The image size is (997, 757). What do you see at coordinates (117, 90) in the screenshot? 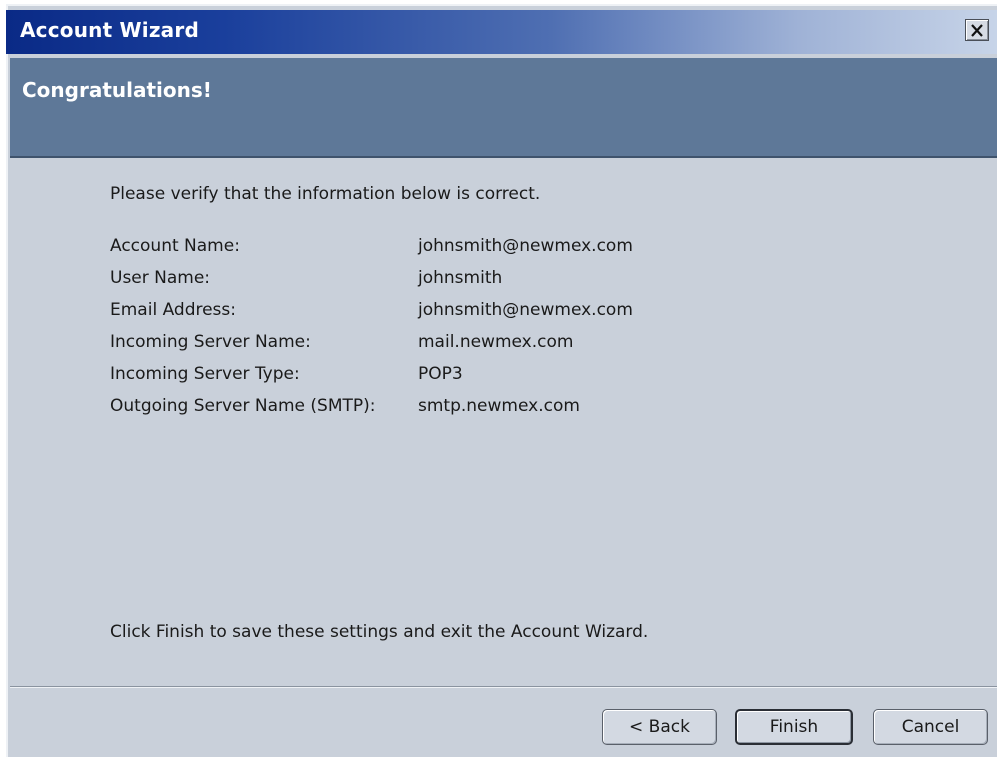
I see `page-header-title: Congratulations!` at bounding box center [117, 90].